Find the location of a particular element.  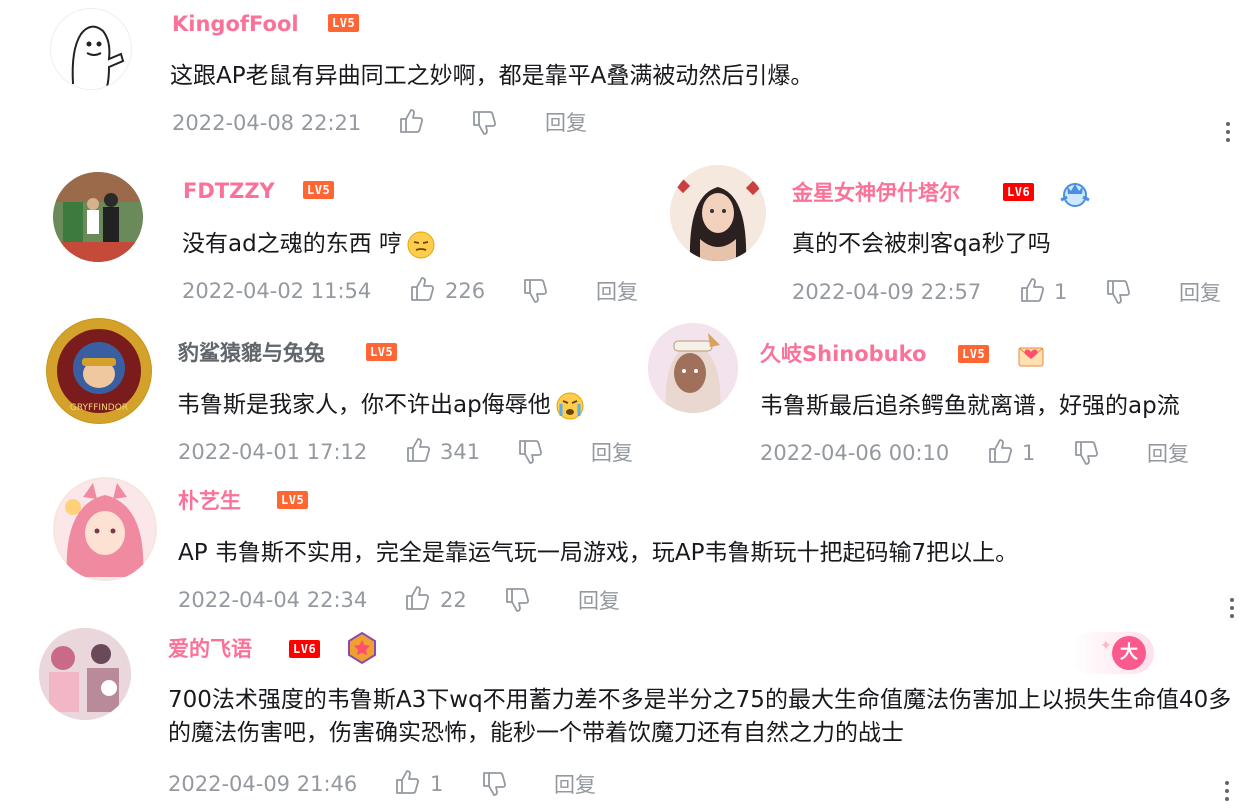

medal-icon is located at coordinates (362, 648).